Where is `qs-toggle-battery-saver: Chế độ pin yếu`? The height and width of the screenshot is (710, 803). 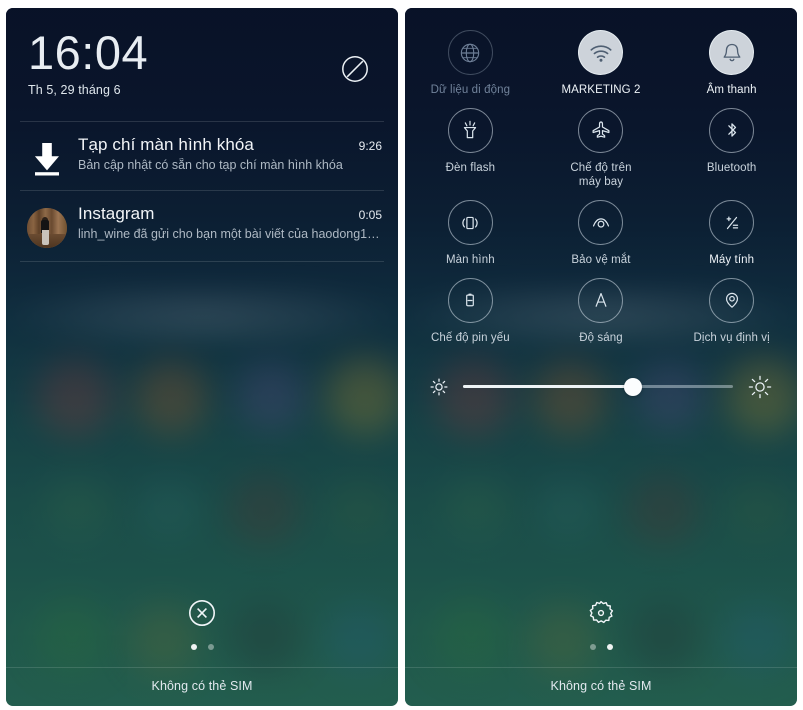 qs-toggle-battery-saver: Chế độ pin yếu is located at coordinates (470, 311).